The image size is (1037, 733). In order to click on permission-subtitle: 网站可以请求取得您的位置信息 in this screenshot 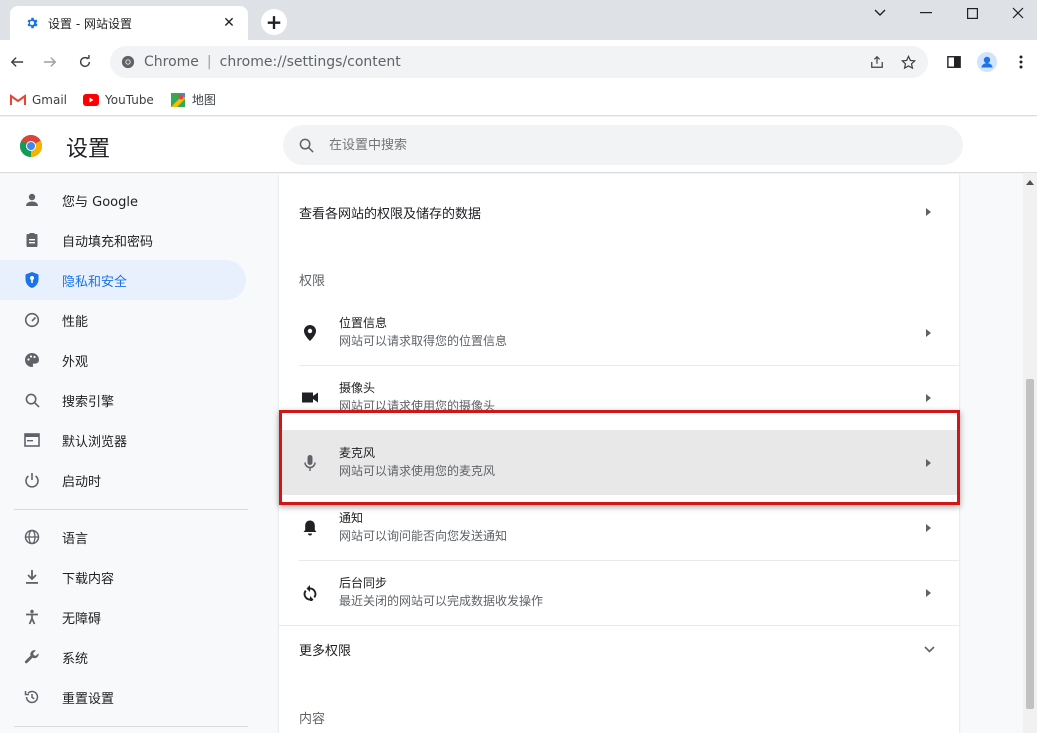, I will do `click(423, 341)`.